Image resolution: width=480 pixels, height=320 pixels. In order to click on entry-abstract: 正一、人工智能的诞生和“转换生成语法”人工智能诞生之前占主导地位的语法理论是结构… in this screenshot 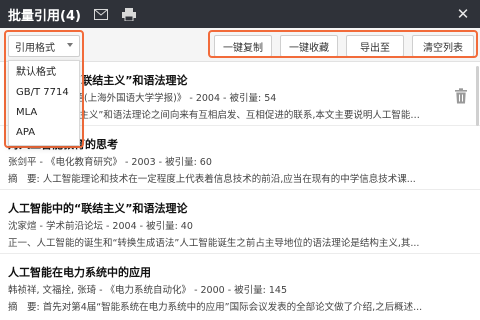, I will do `click(214, 243)`.